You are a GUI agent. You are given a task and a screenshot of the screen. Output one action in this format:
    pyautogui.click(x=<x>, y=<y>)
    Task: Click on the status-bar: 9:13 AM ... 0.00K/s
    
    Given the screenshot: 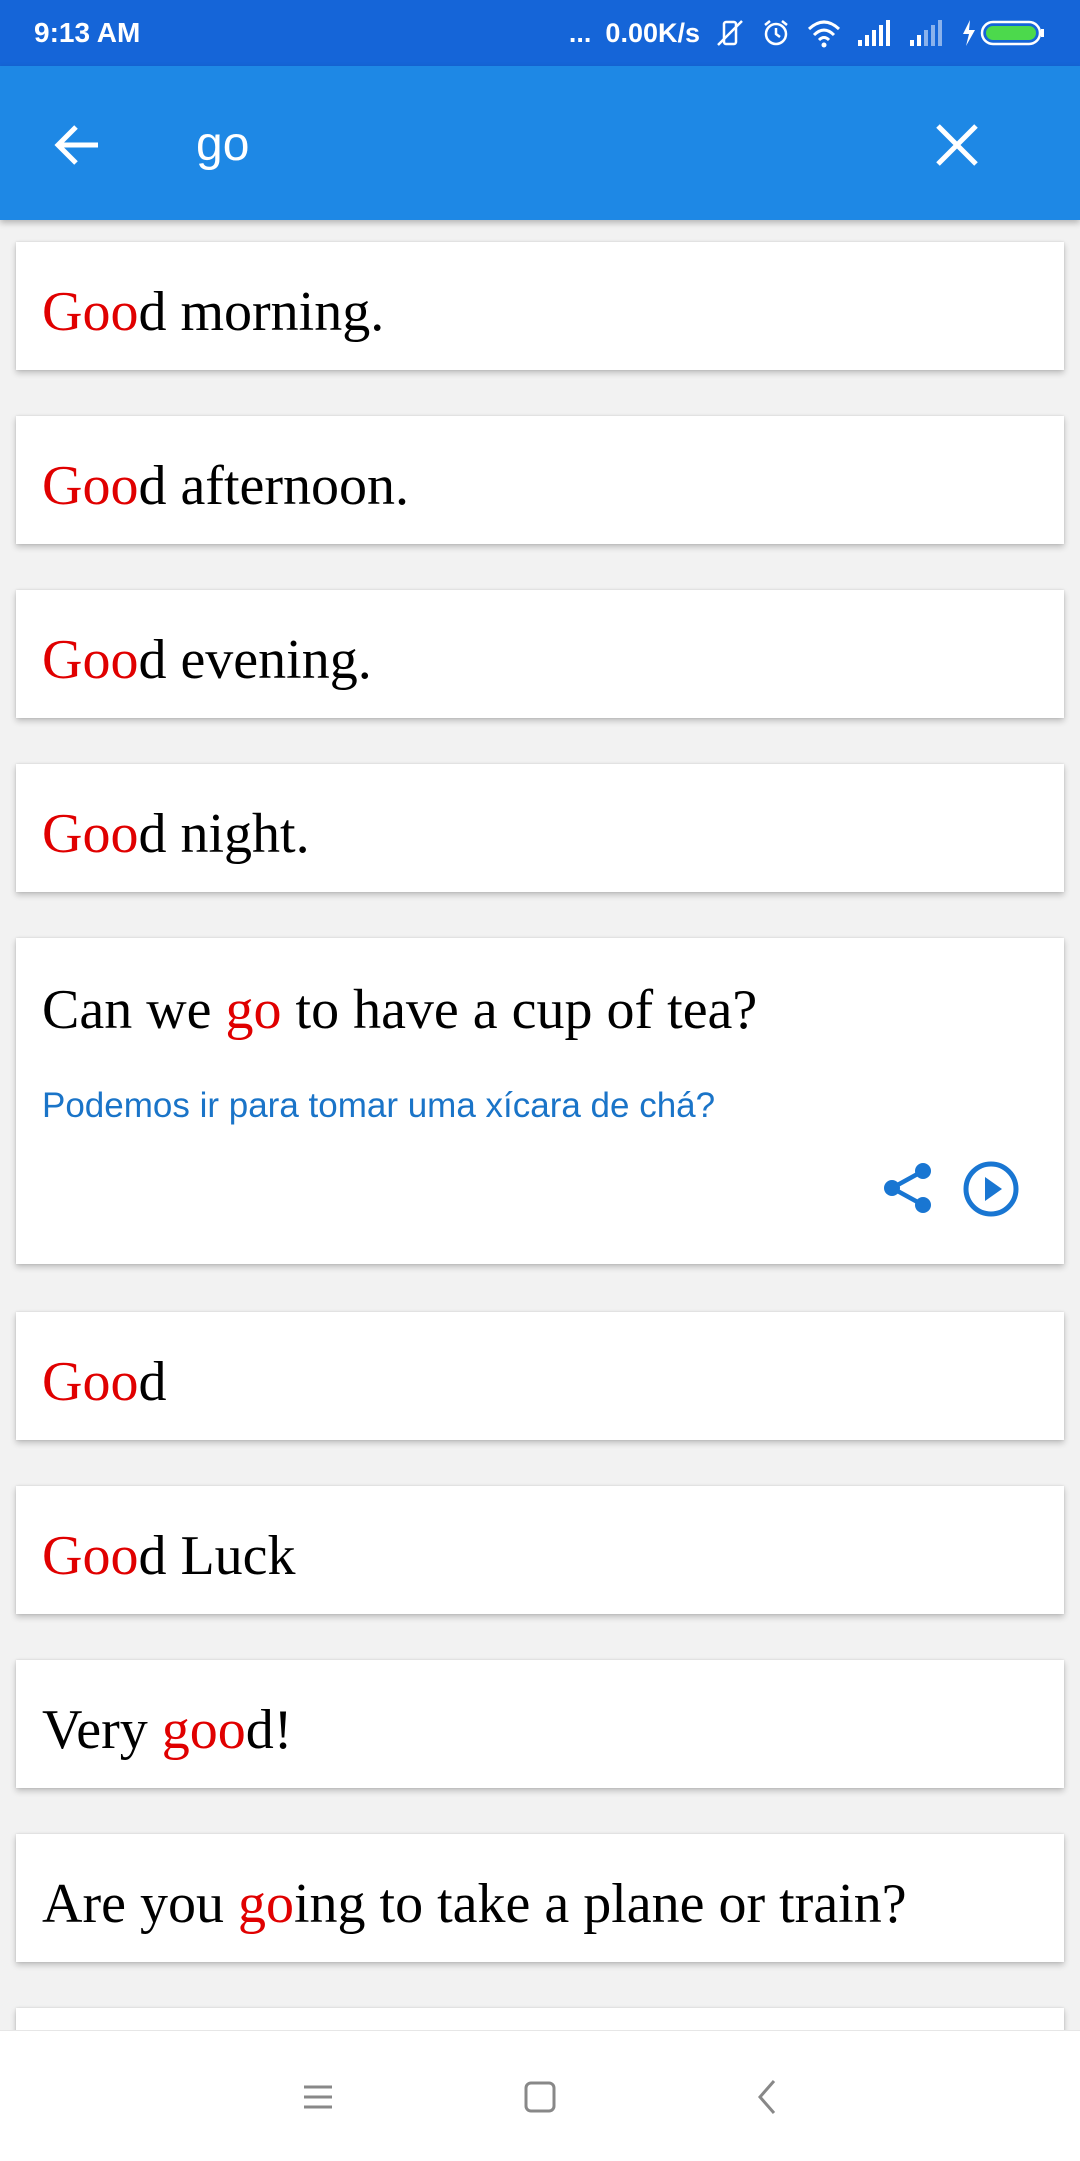 What is the action you would take?
    pyautogui.click(x=540, y=33)
    